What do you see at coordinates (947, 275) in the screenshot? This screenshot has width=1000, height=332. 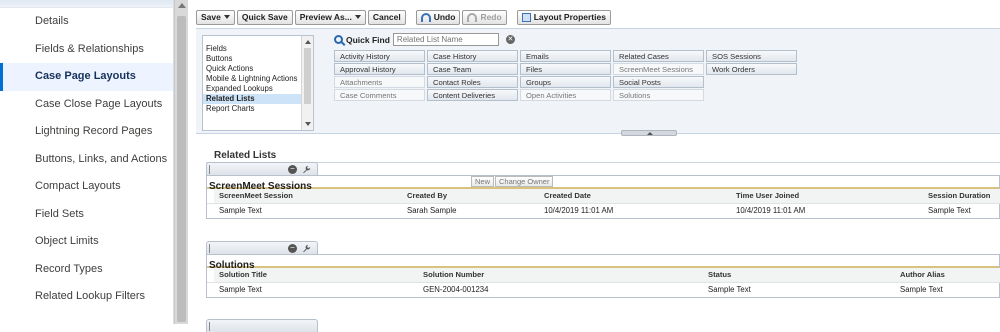 I see `column-header: Author Alias` at bounding box center [947, 275].